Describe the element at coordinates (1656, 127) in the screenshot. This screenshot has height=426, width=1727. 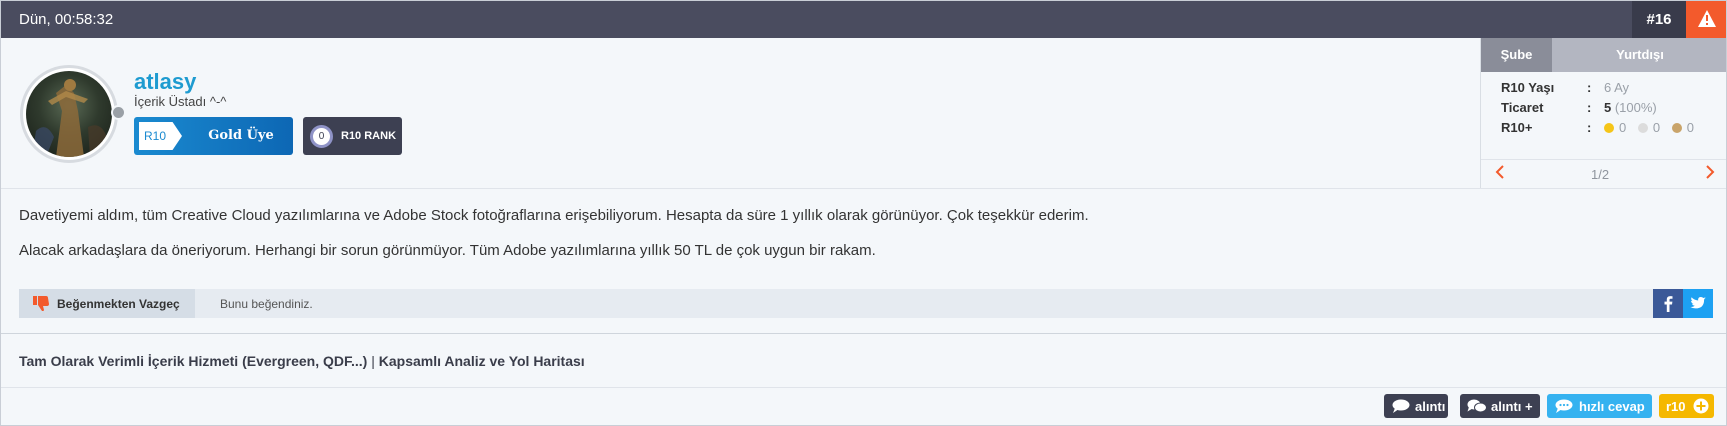
I see `silver-count: 0` at that location.